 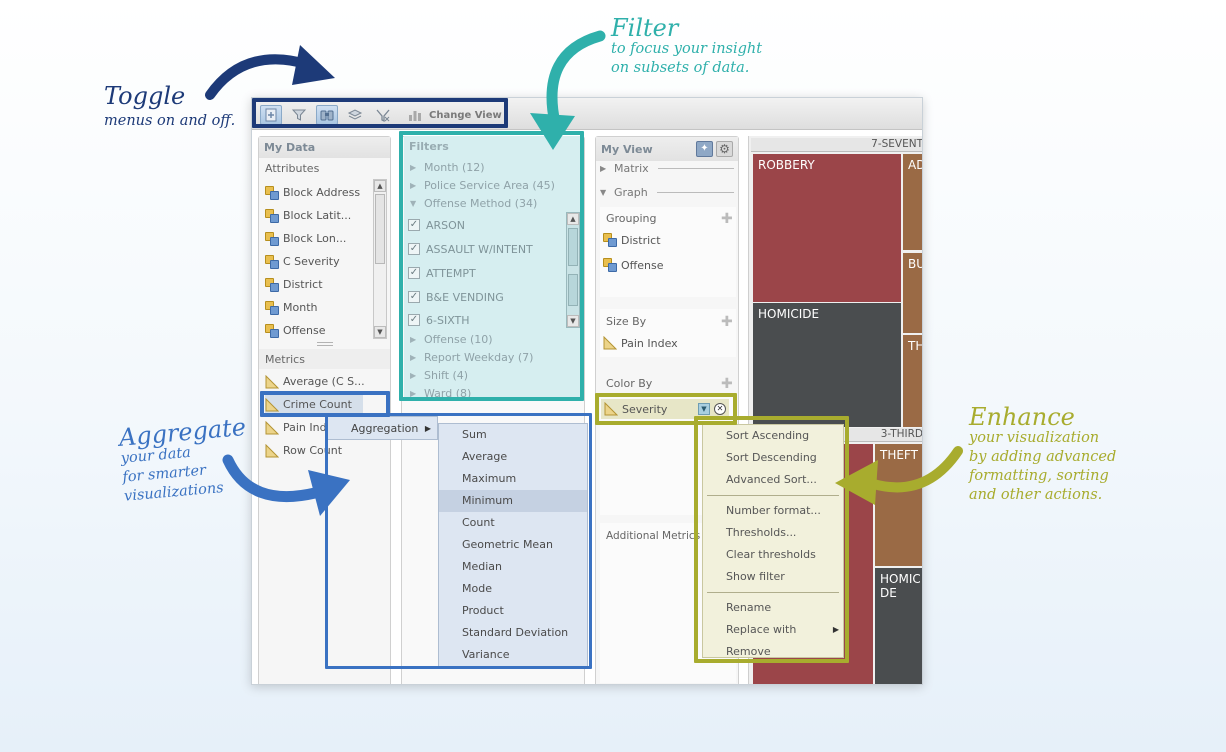 What do you see at coordinates (626, 321) in the screenshot?
I see `size-by-label: Size By` at bounding box center [626, 321].